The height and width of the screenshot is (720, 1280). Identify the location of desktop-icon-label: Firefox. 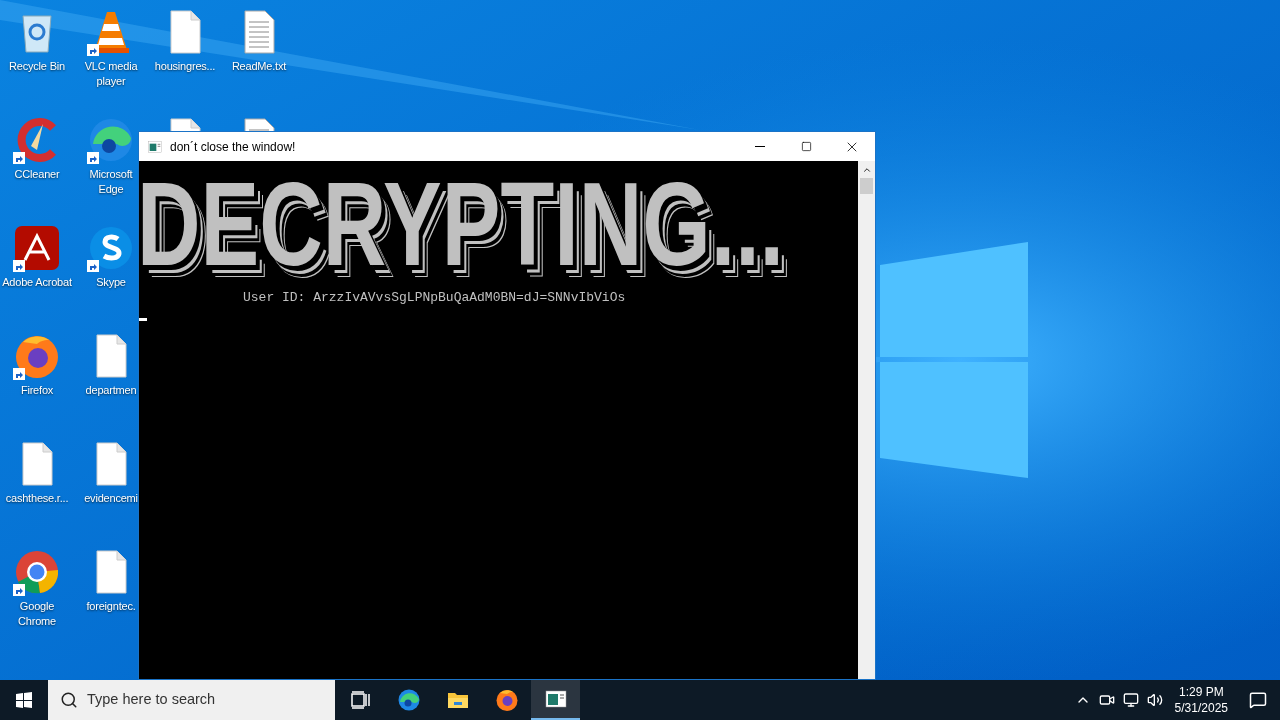
(37, 390).